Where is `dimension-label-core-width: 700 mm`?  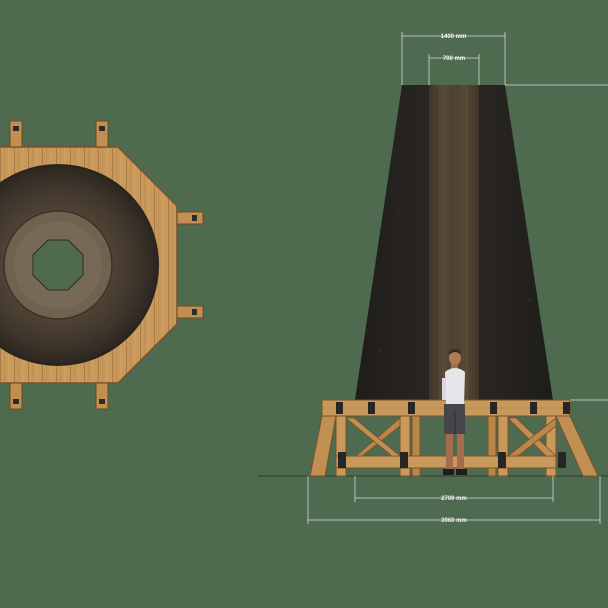
dimension-label-core-width: 700 mm is located at coordinates (454, 59).